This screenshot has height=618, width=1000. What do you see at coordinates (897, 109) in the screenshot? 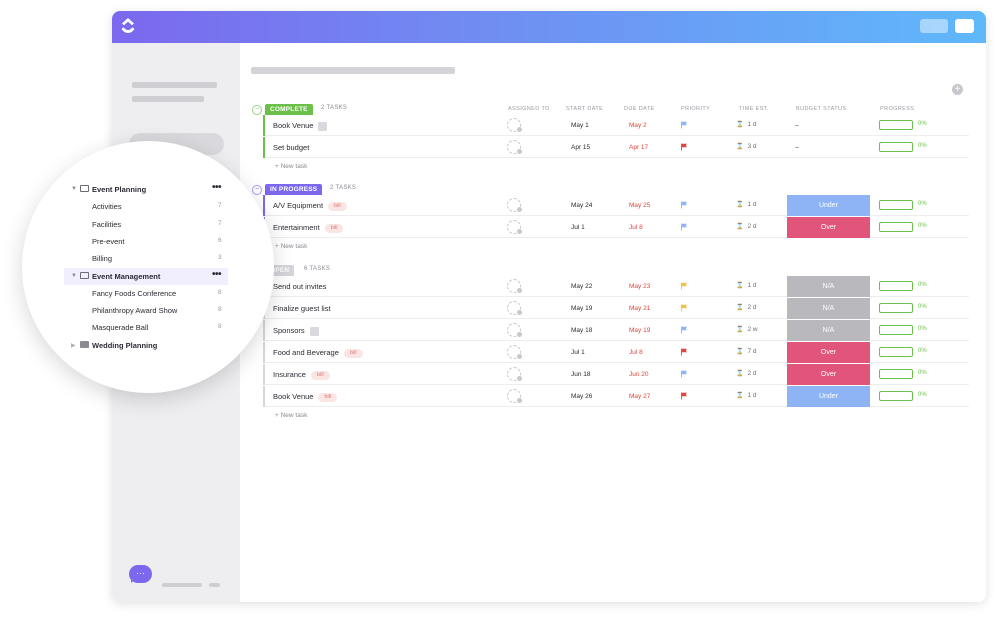
I see `column-header-progress: PROGRESS` at bounding box center [897, 109].